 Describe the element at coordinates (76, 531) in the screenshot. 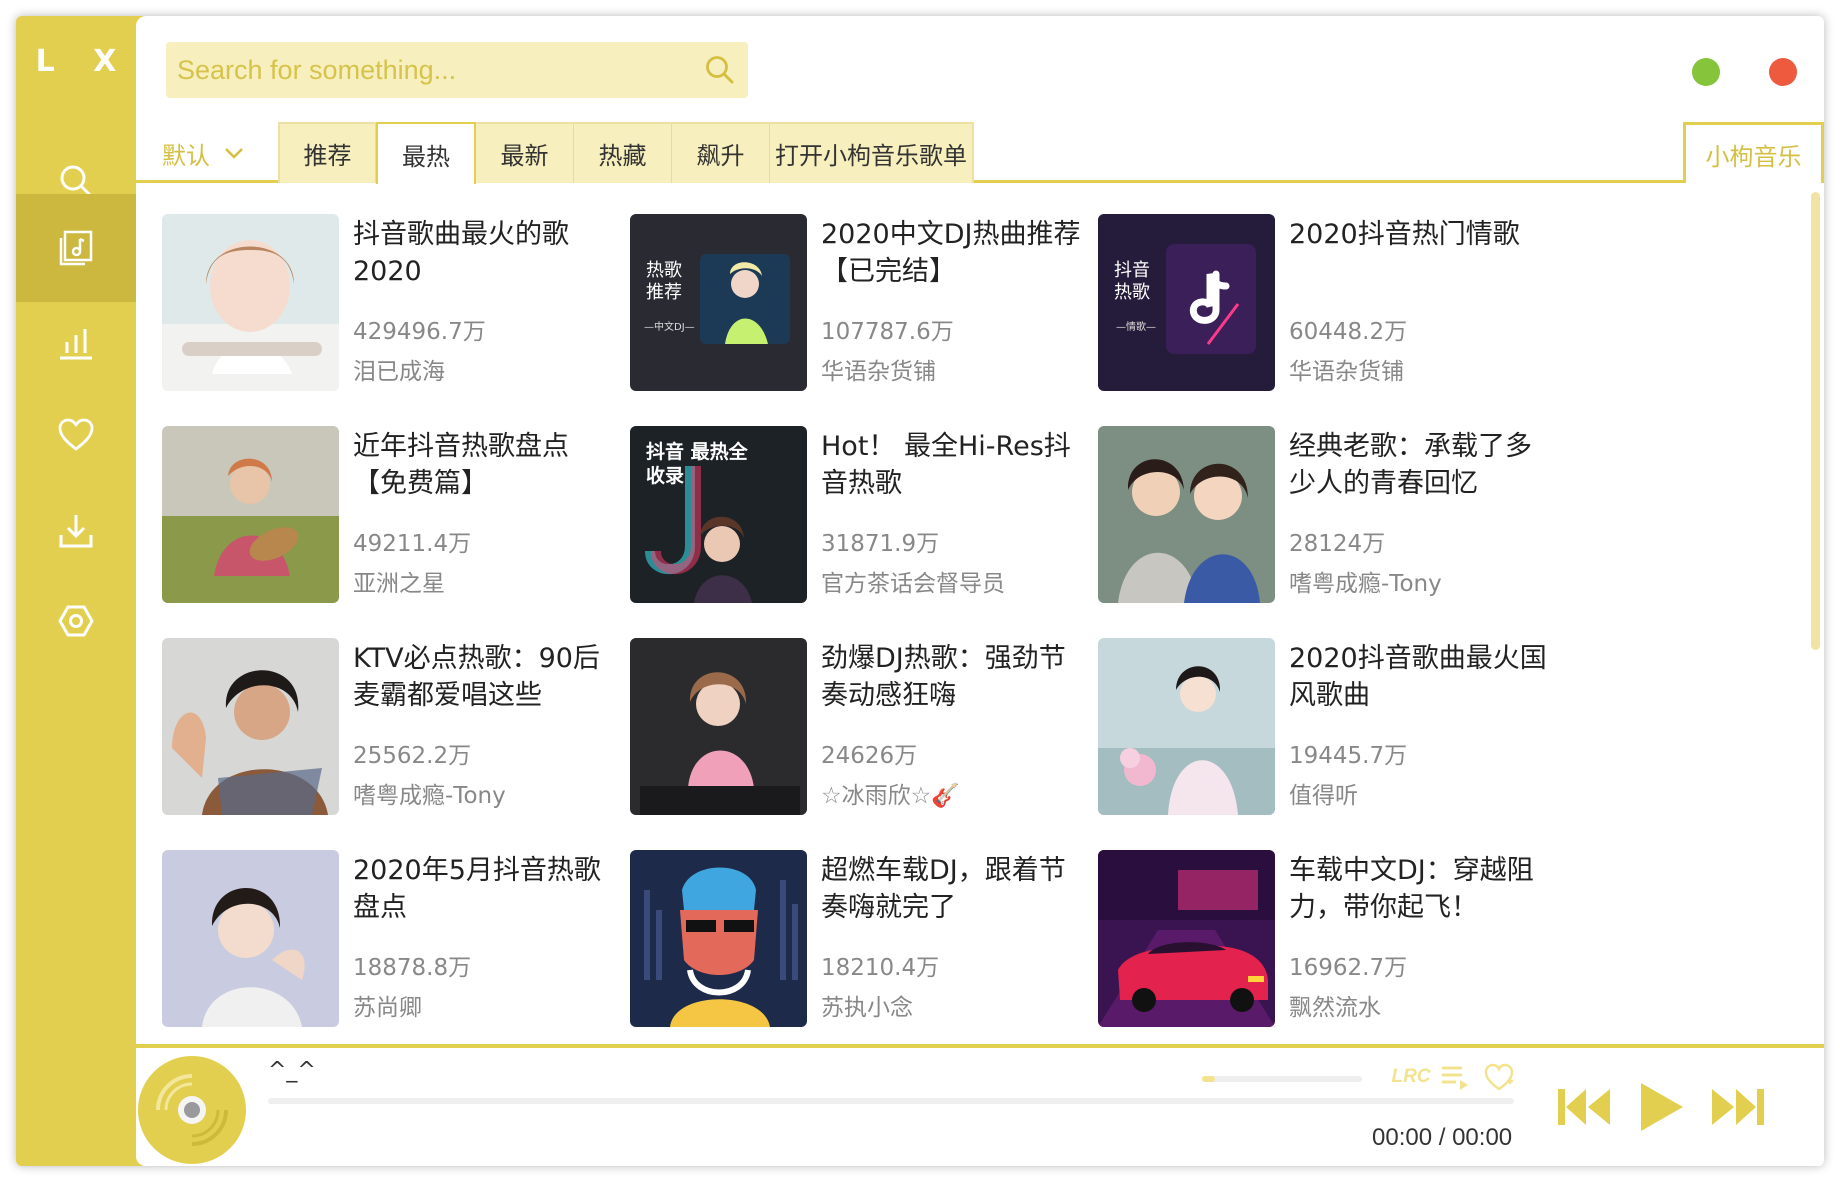

I see `download-icon` at that location.